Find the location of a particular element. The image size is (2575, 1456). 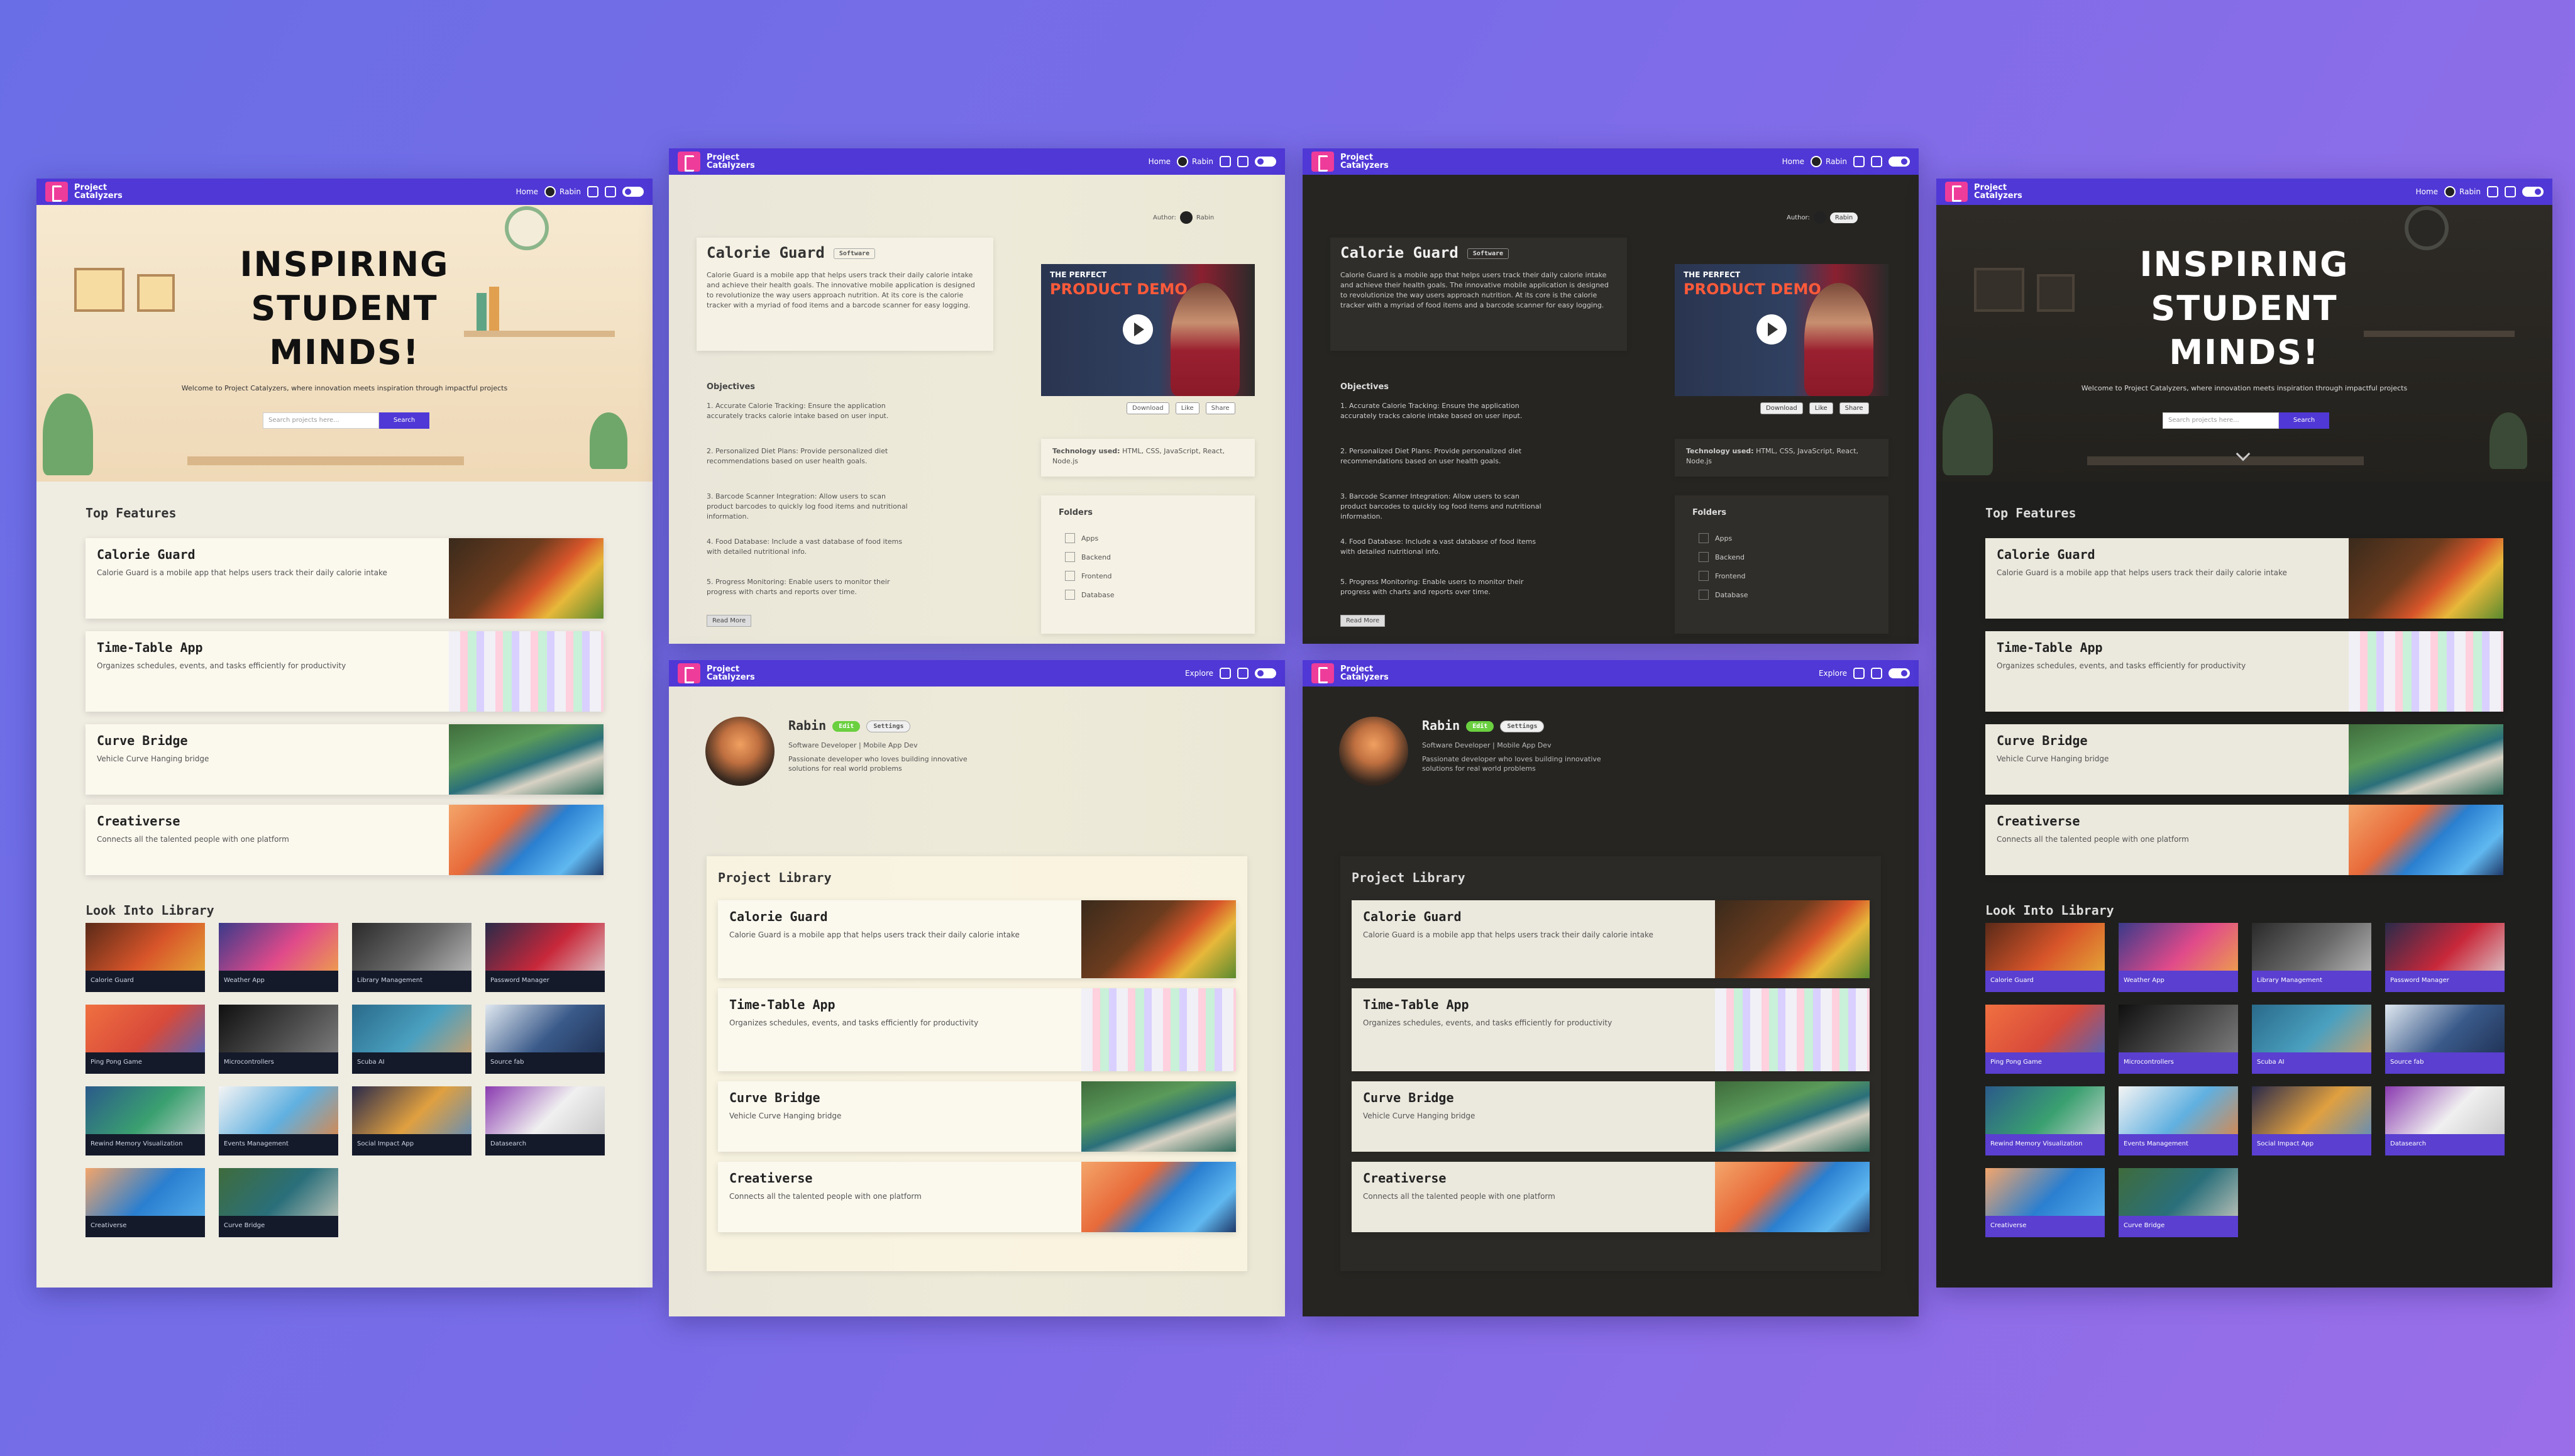

library-tile: Library Management is located at coordinates (412, 957).